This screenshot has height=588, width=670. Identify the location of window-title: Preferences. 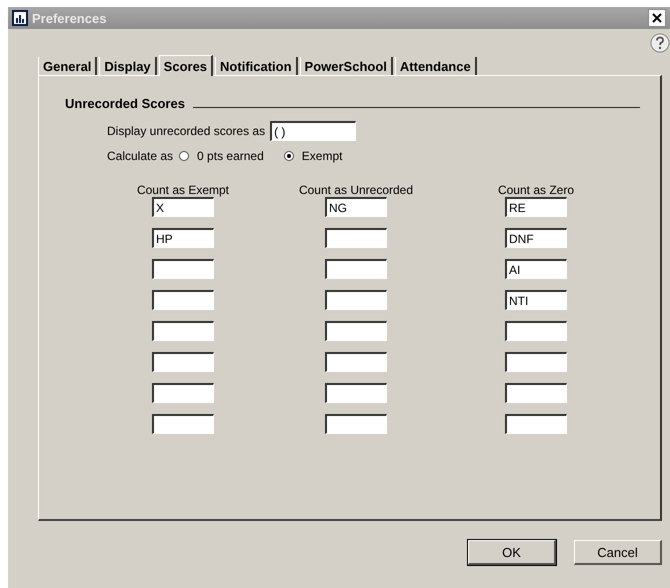
(70, 18).